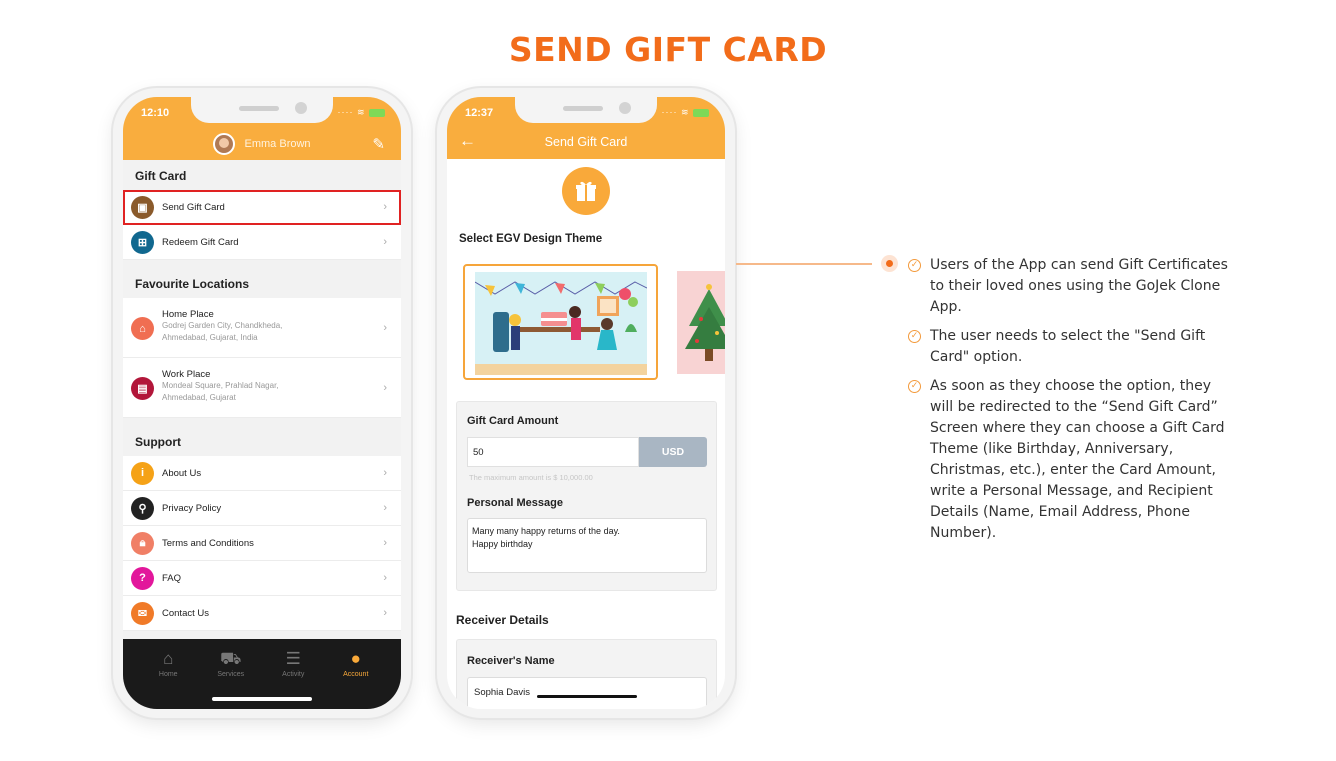 The width and height of the screenshot is (1336, 761). Describe the element at coordinates (262, 543) in the screenshot. I see `menu-terms-and-conditions: 🔒︎ Terms and Conditions ›` at that location.